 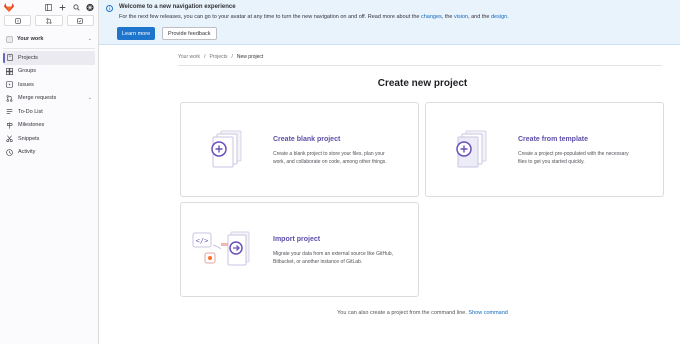 What do you see at coordinates (9, 152) in the screenshot?
I see `activity-icon` at bounding box center [9, 152].